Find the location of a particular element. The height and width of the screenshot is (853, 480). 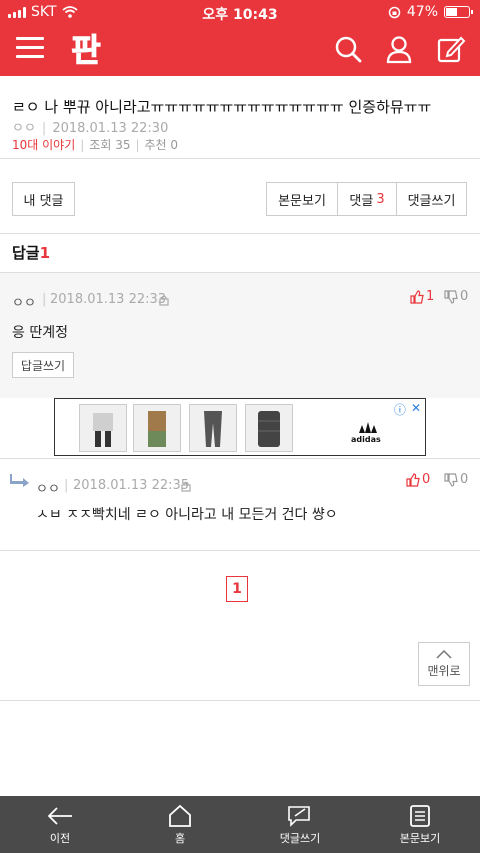

post-recommends: 추천 0 is located at coordinates (161, 145).